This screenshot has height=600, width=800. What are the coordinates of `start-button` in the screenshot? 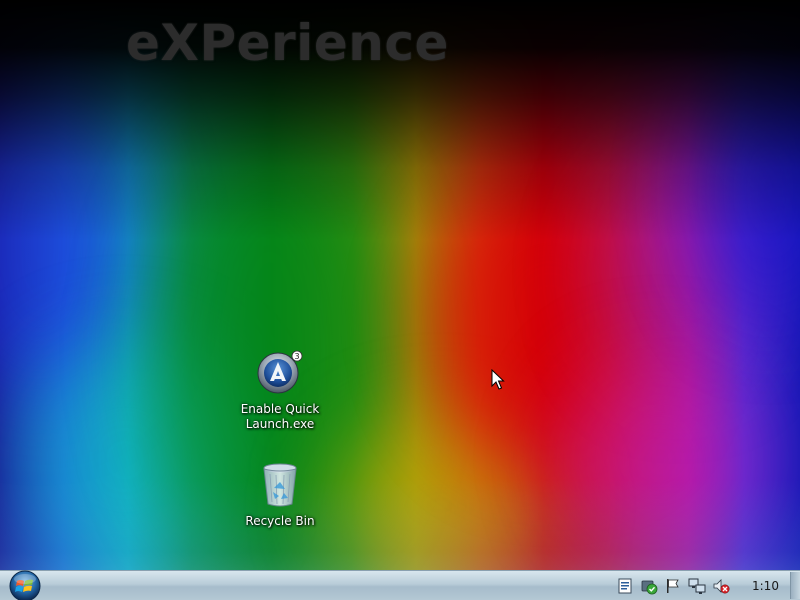 It's located at (25, 584).